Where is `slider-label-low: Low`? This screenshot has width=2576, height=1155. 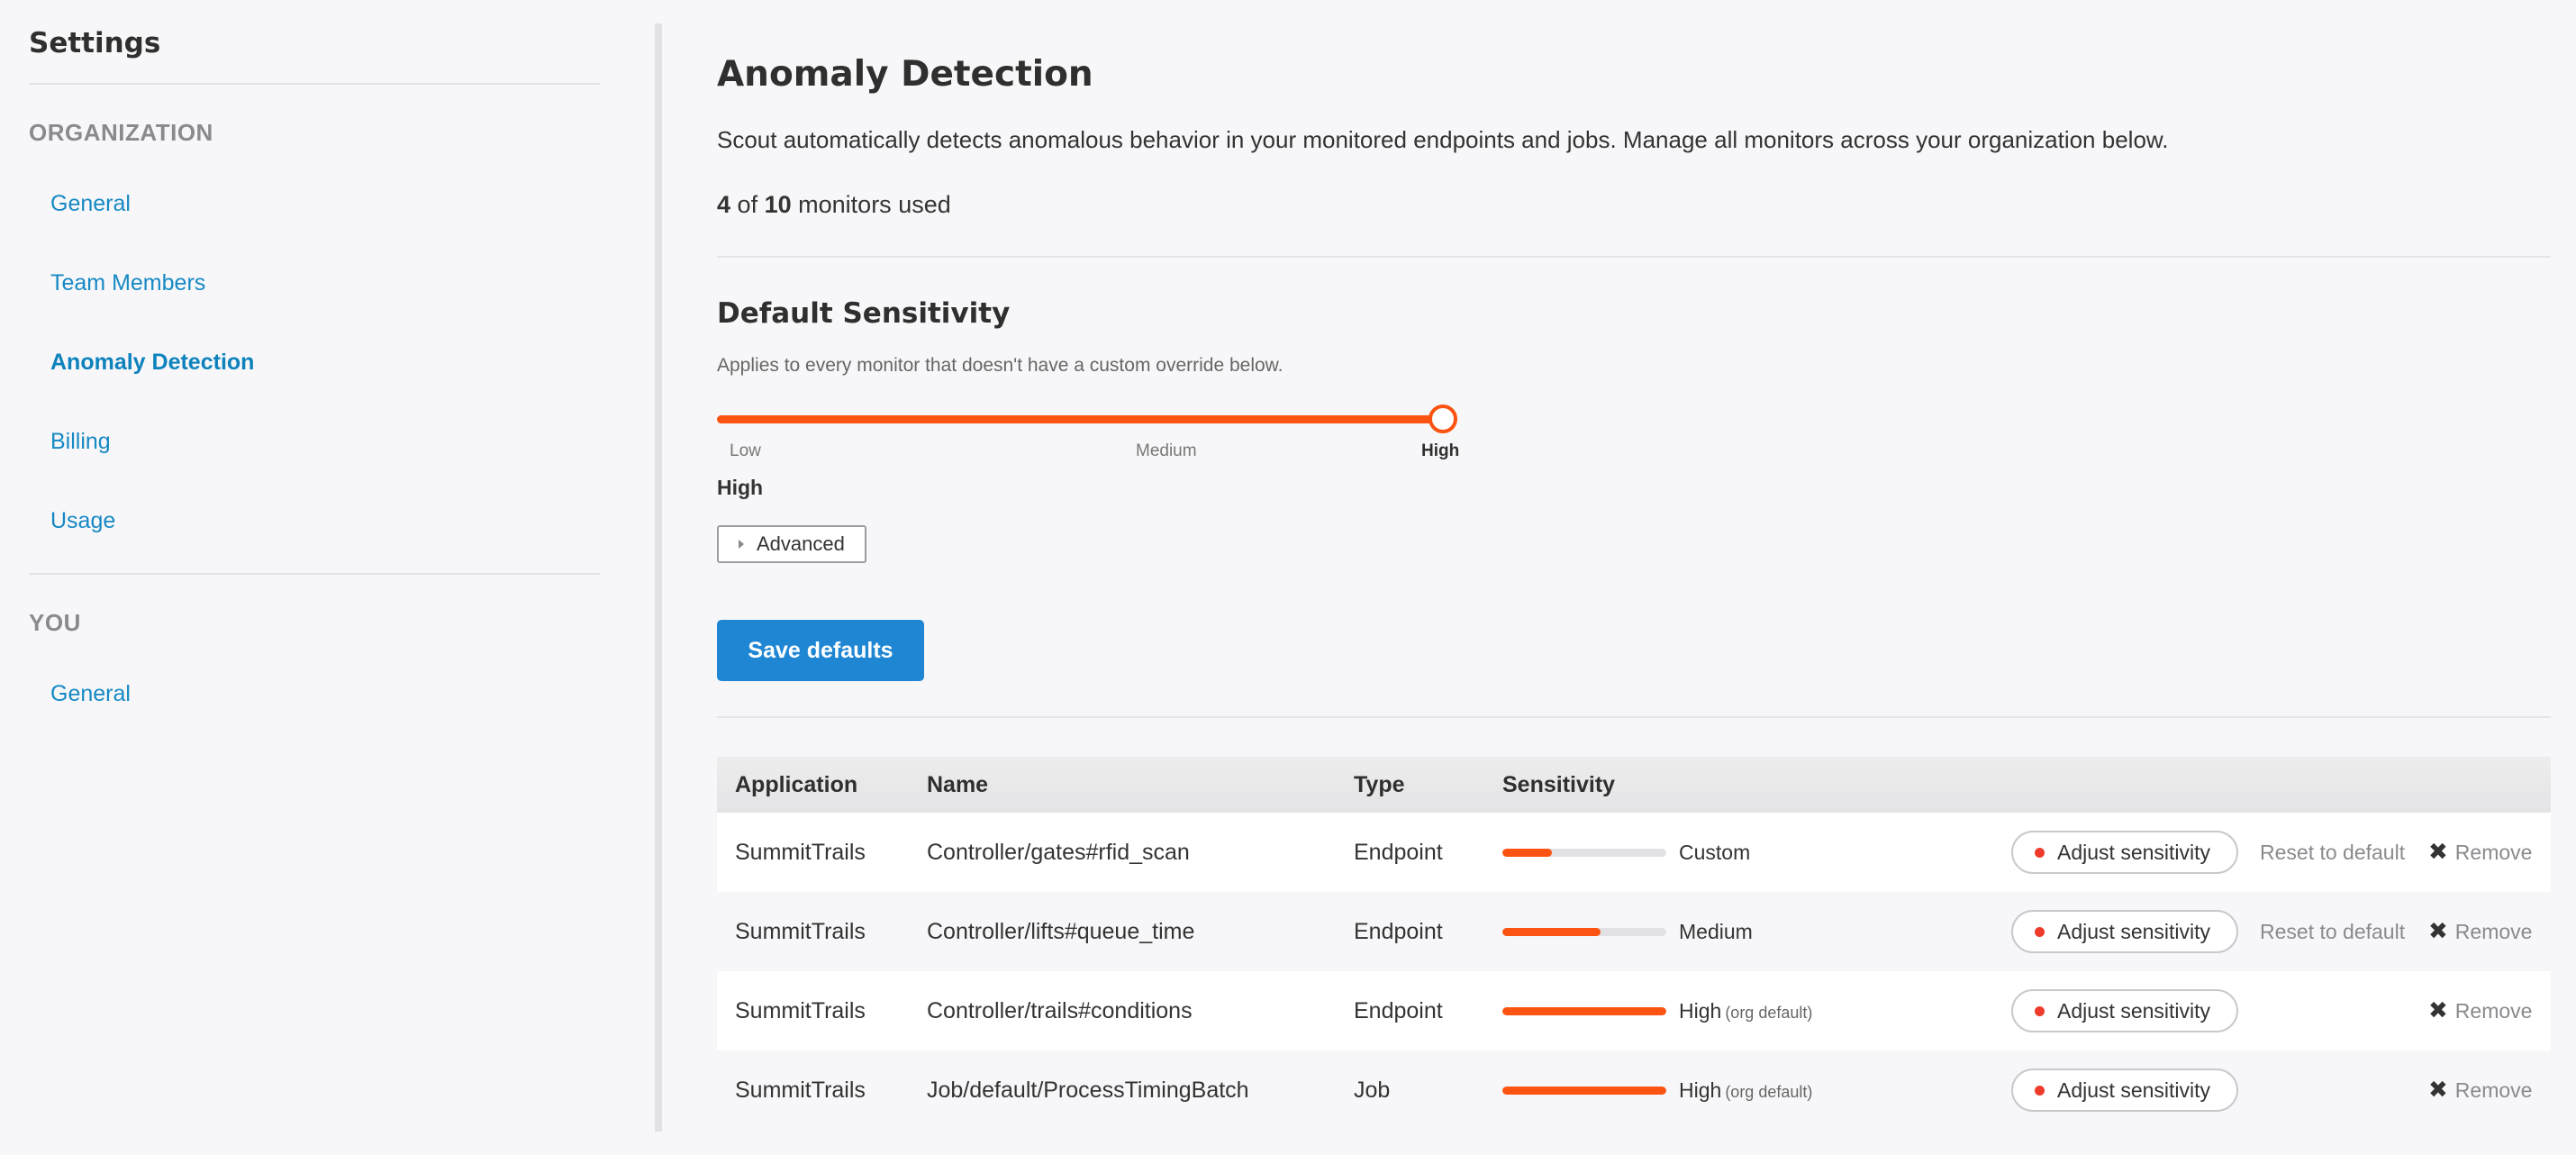 slider-label-low: Low is located at coordinates (745, 451).